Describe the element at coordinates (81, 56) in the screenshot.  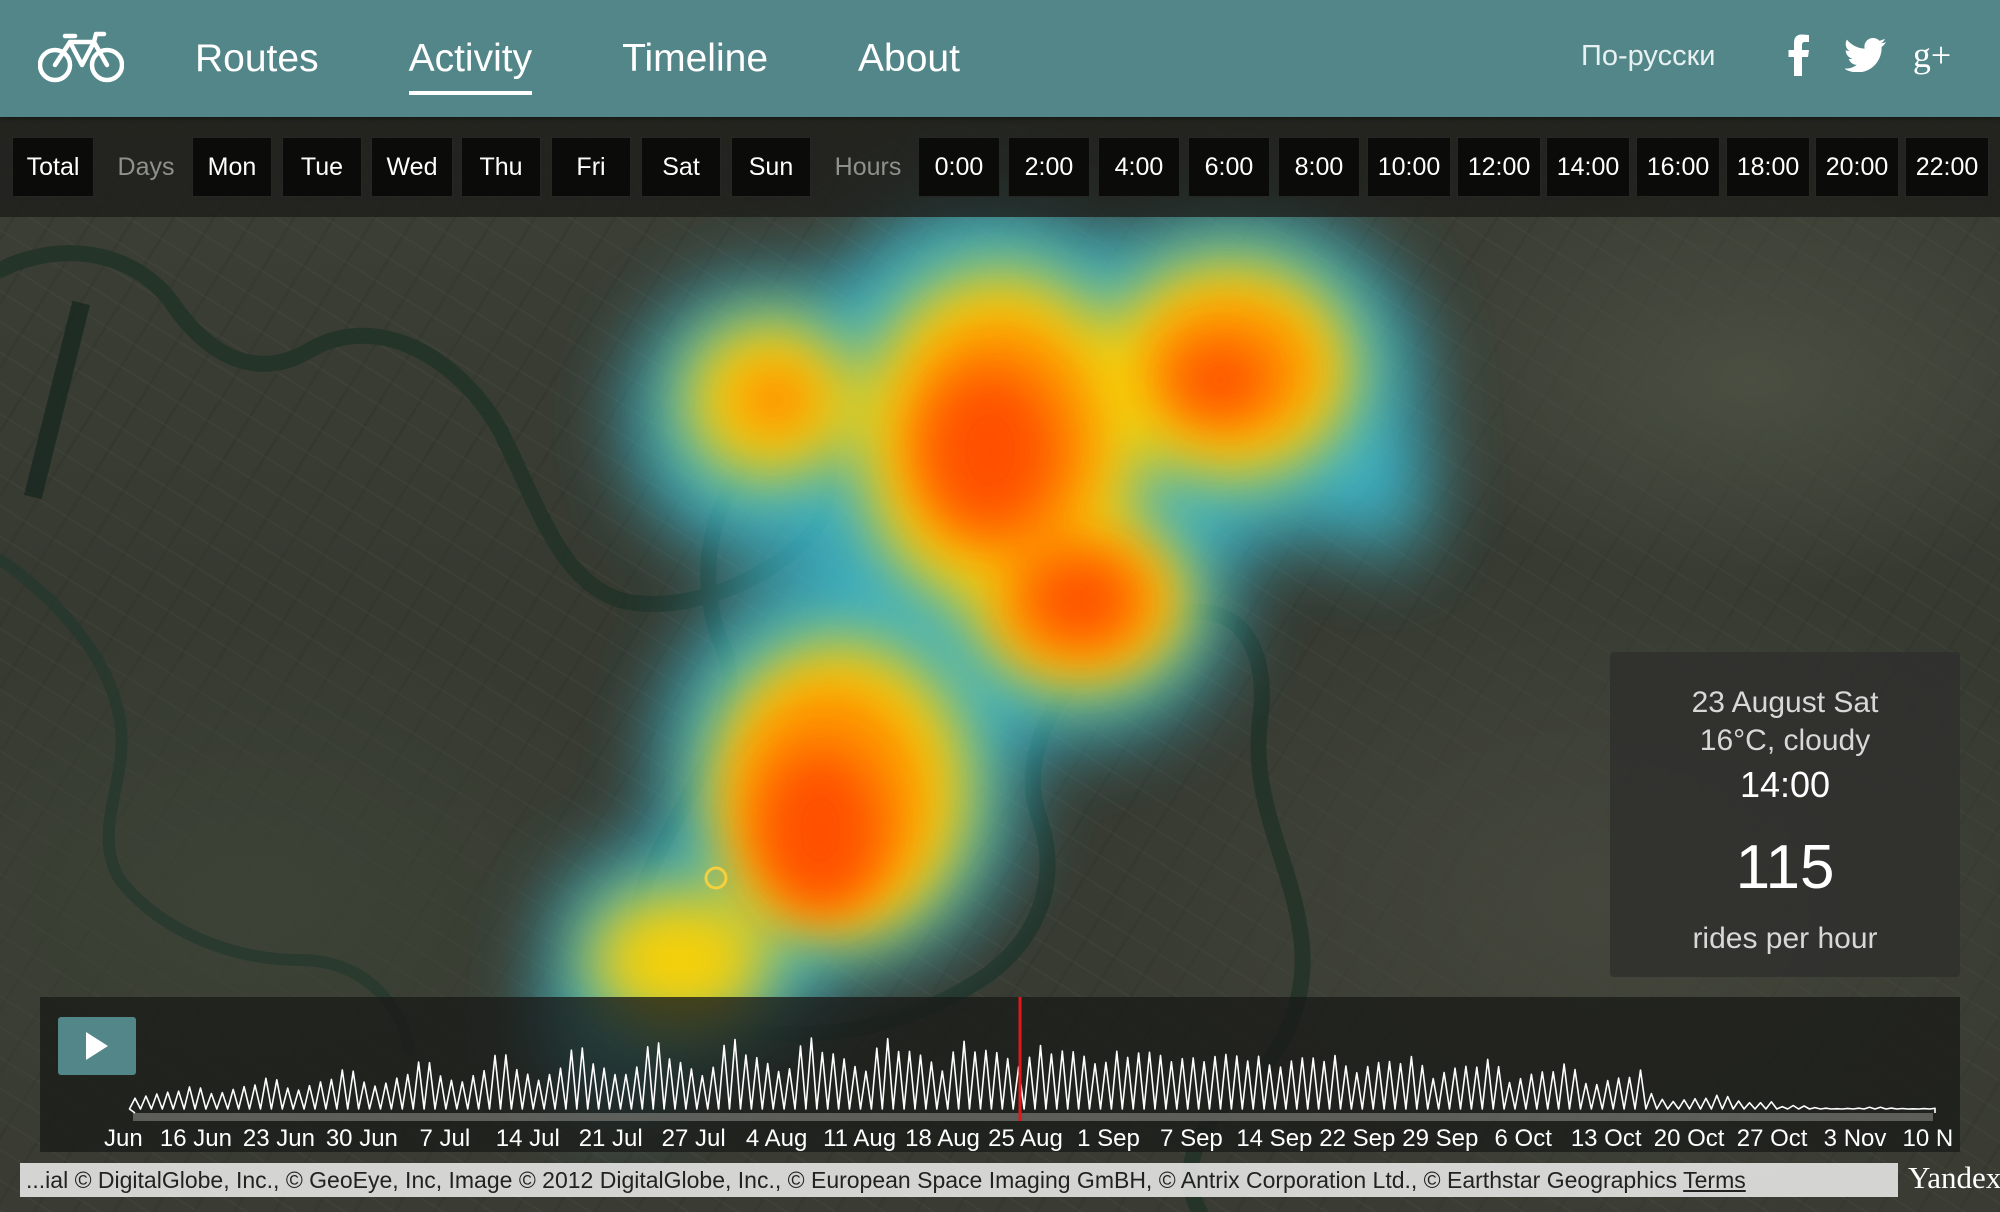
I see `bicycle-logo-icon` at that location.